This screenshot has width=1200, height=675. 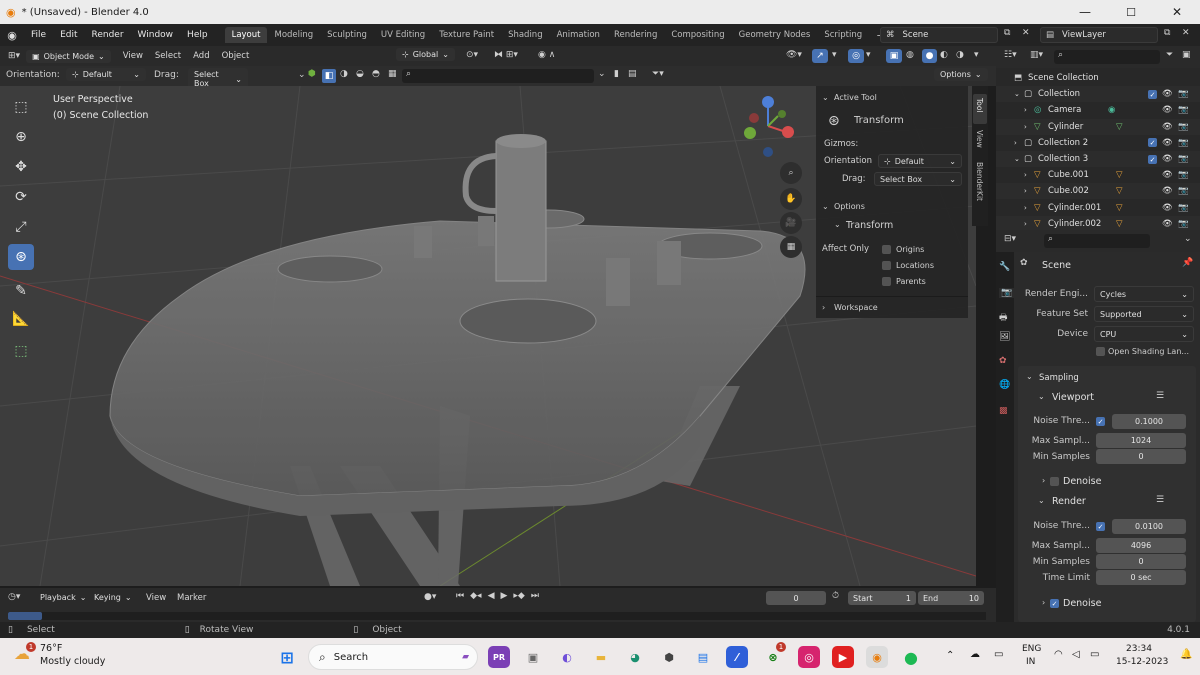 I want to click on start-frame-field: Start 1, so click(x=882, y=598).